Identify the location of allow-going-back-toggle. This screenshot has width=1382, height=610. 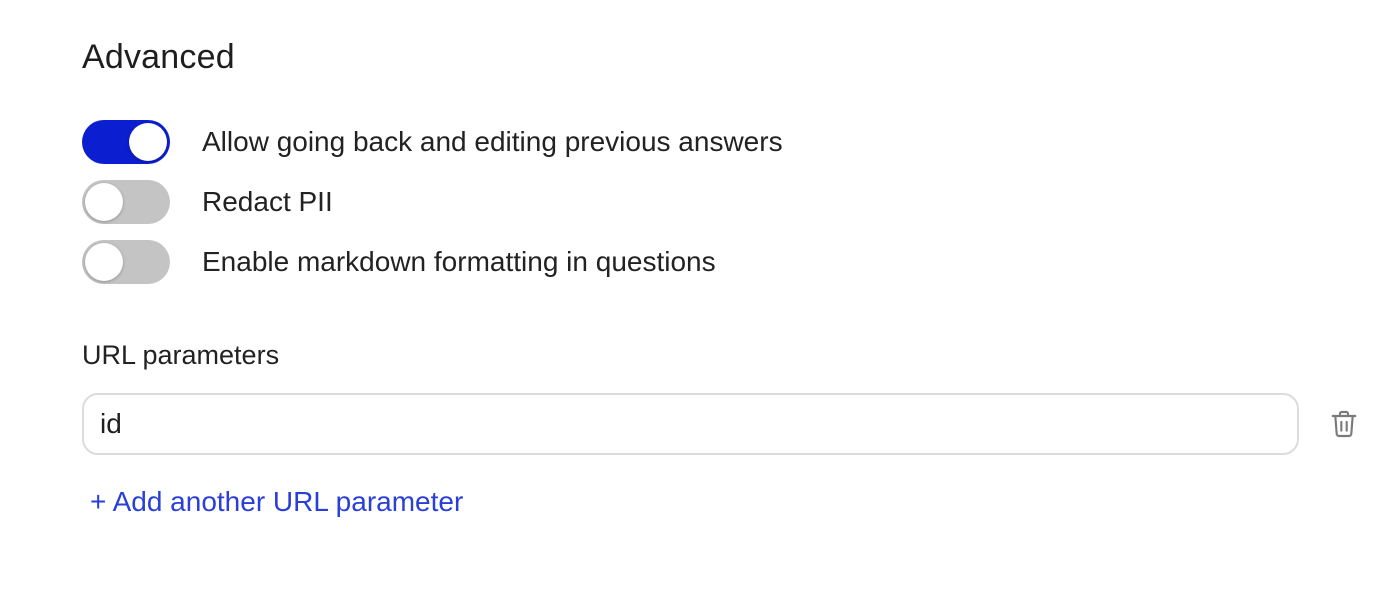
(126, 142).